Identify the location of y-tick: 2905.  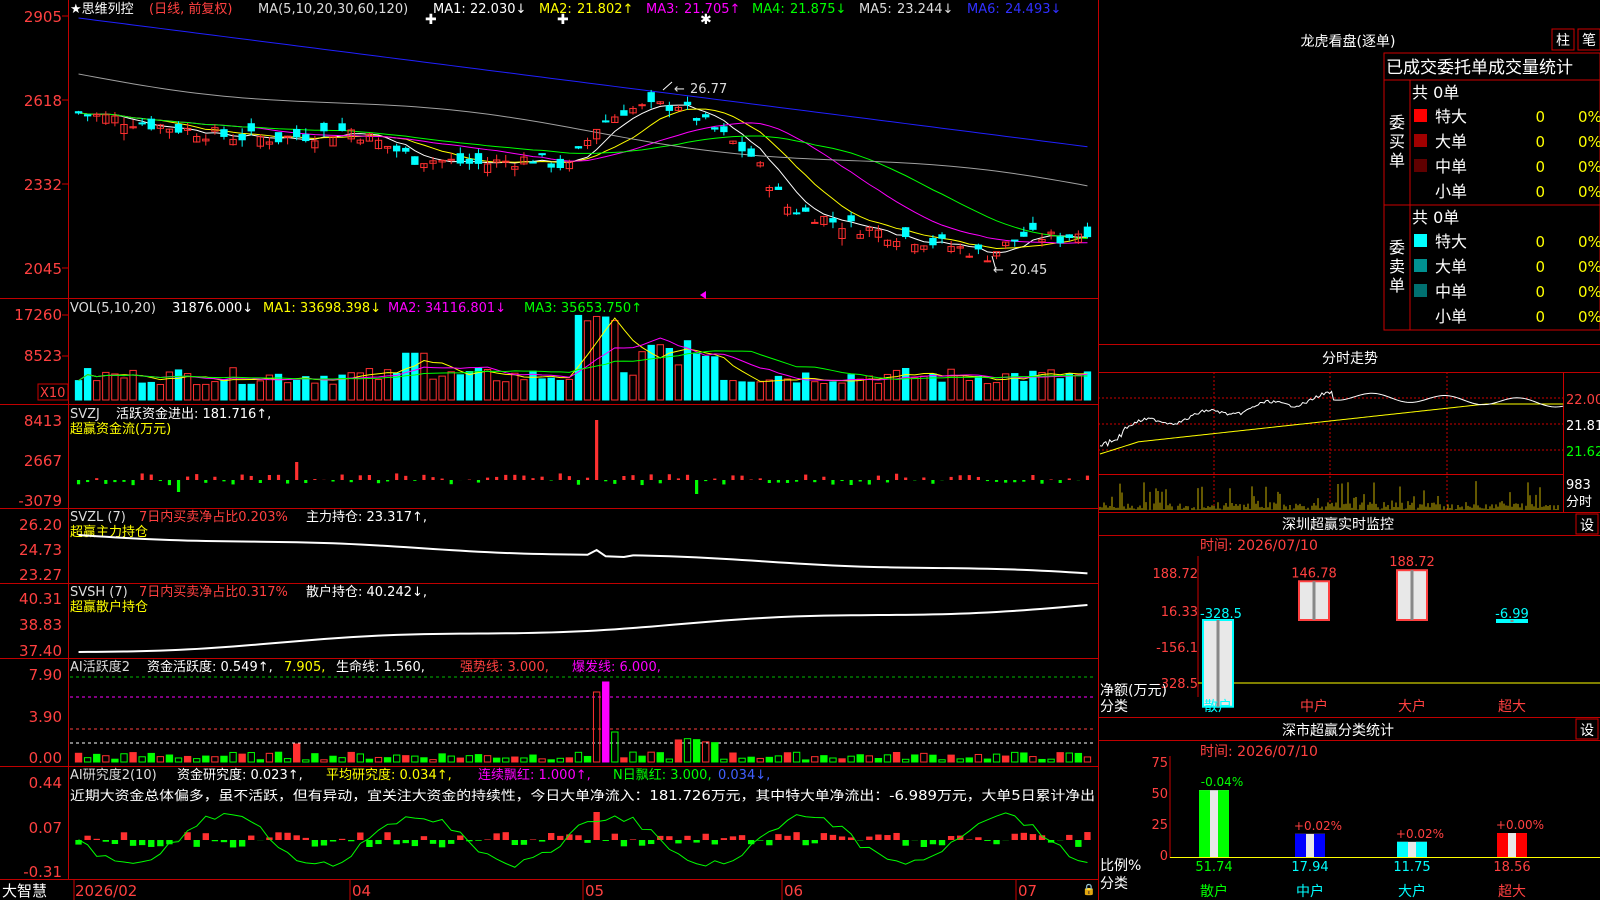
(43, 17).